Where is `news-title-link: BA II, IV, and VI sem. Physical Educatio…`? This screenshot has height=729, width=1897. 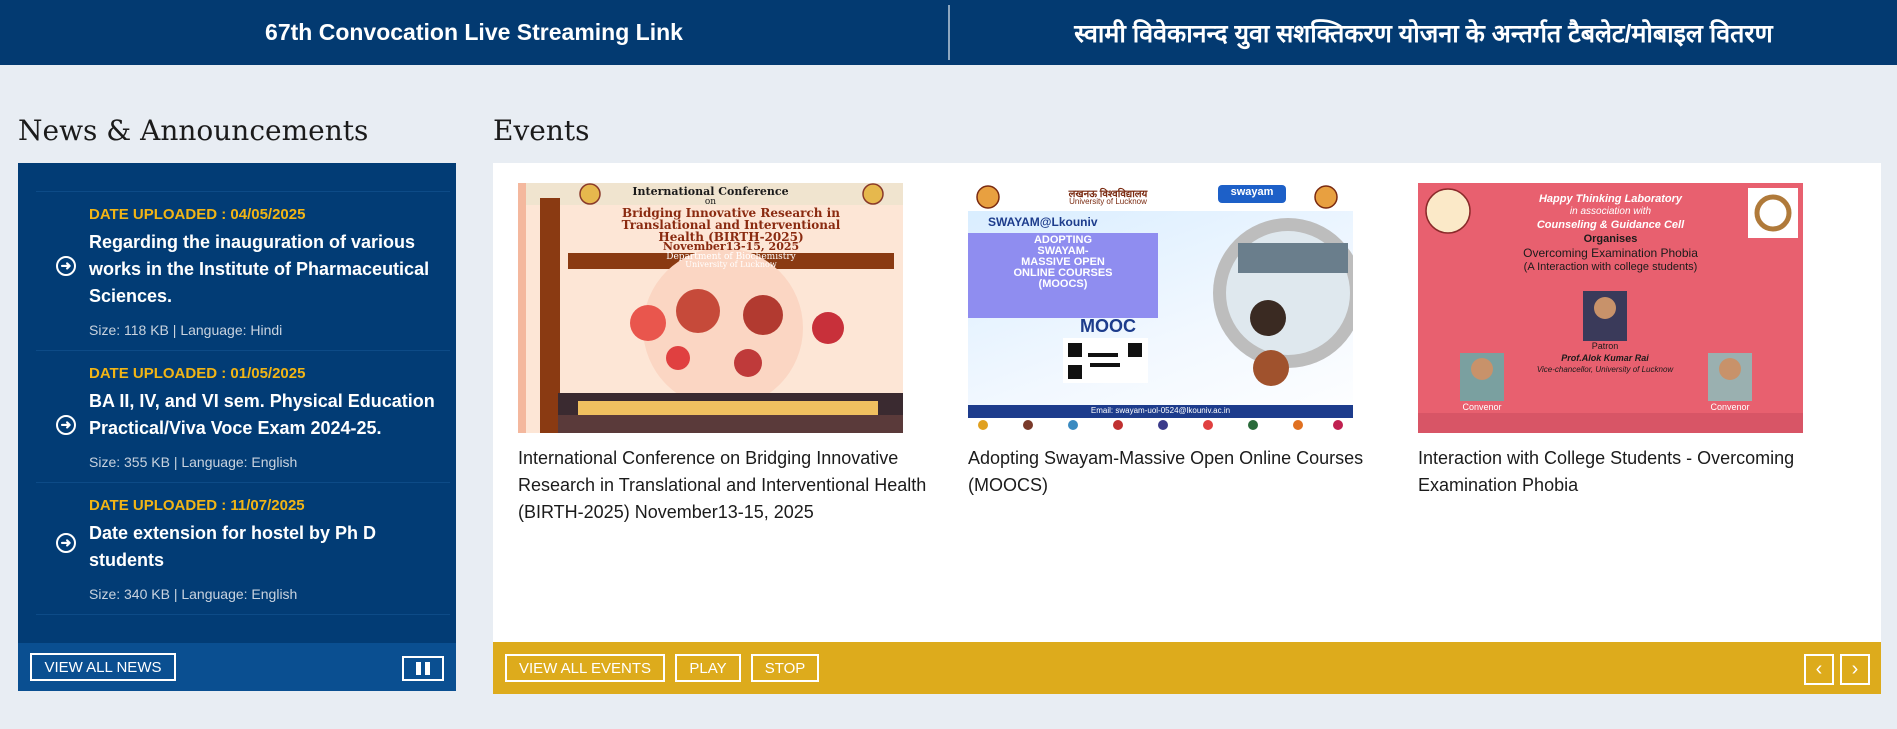 news-title-link: BA II, IV, and VI sem. Physical Educatio… is located at coordinates (264, 415).